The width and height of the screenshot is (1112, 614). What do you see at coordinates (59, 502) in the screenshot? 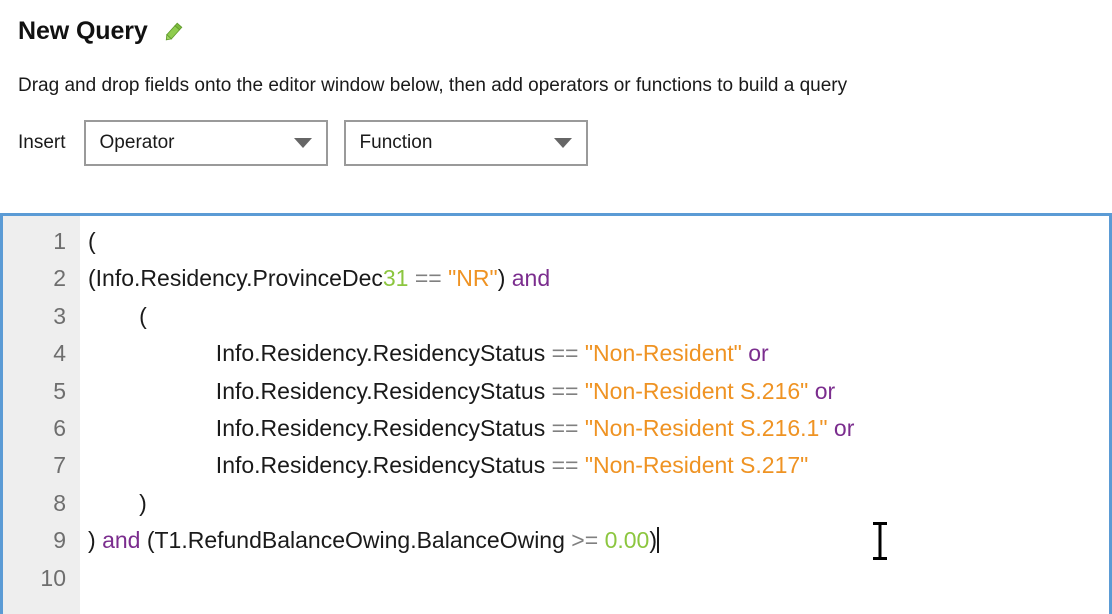
I see `line-number: 8` at bounding box center [59, 502].